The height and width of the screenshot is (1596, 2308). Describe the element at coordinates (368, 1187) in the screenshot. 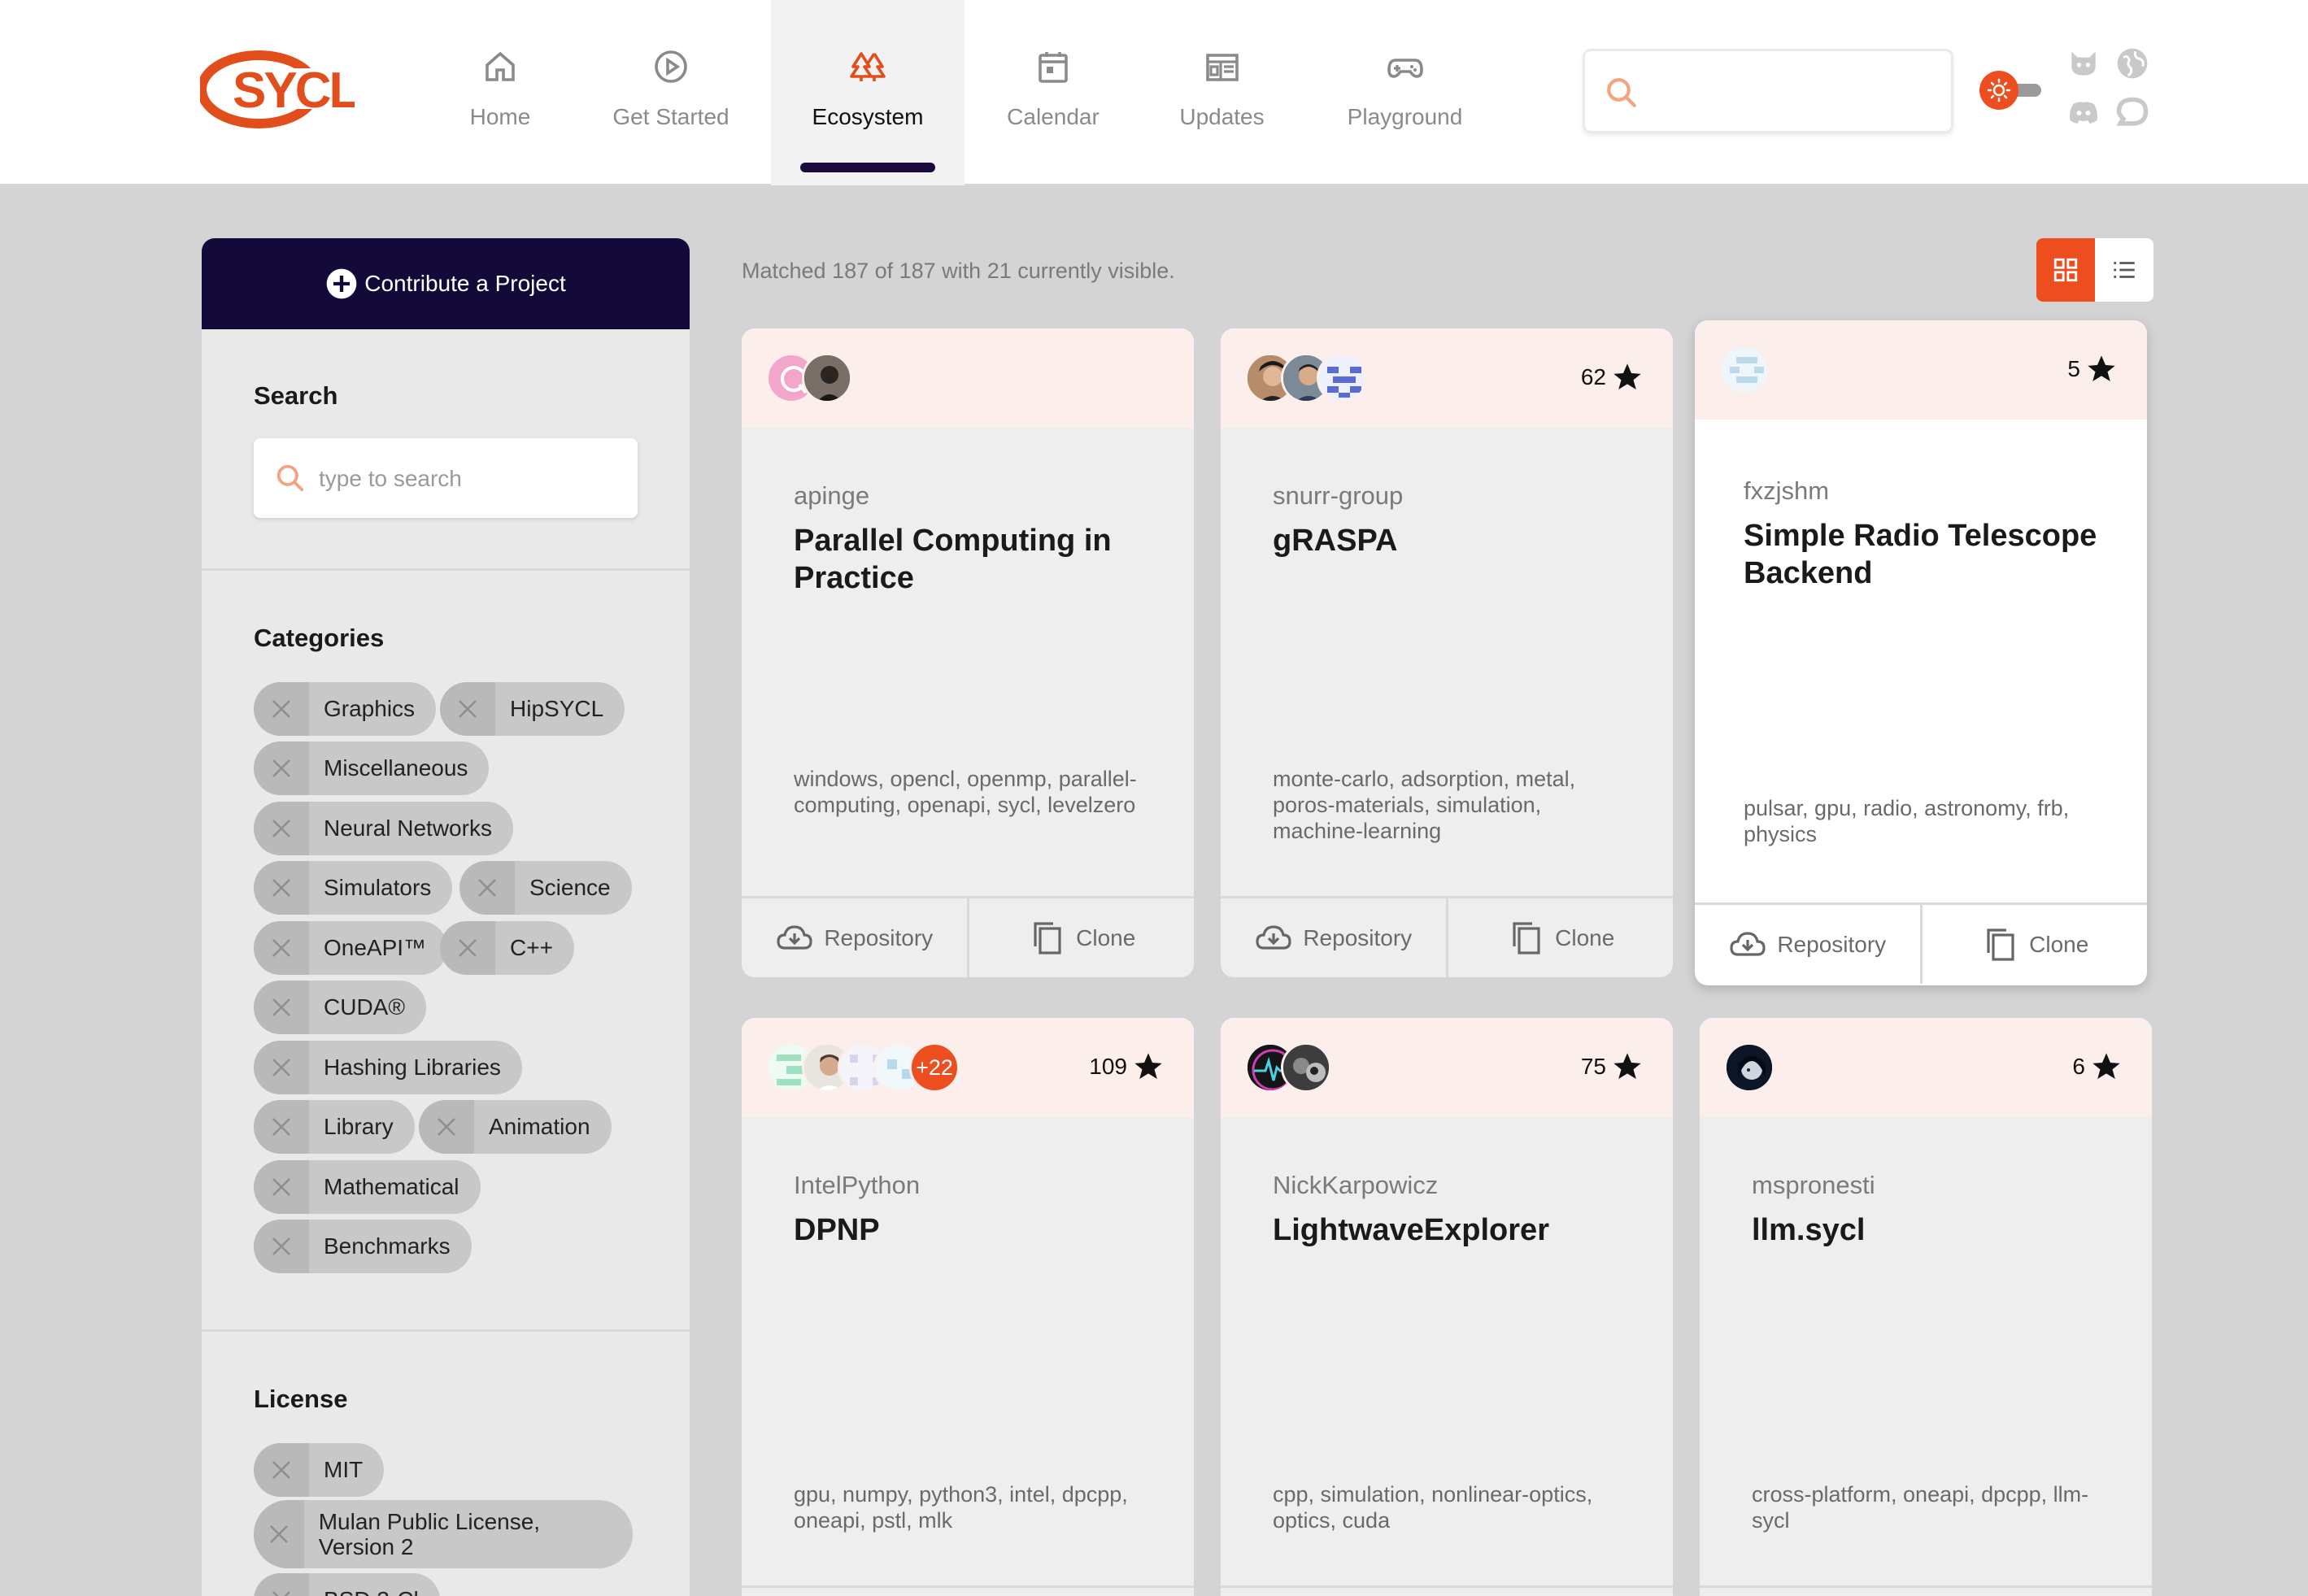

I see `category-chip: Mathematical` at that location.